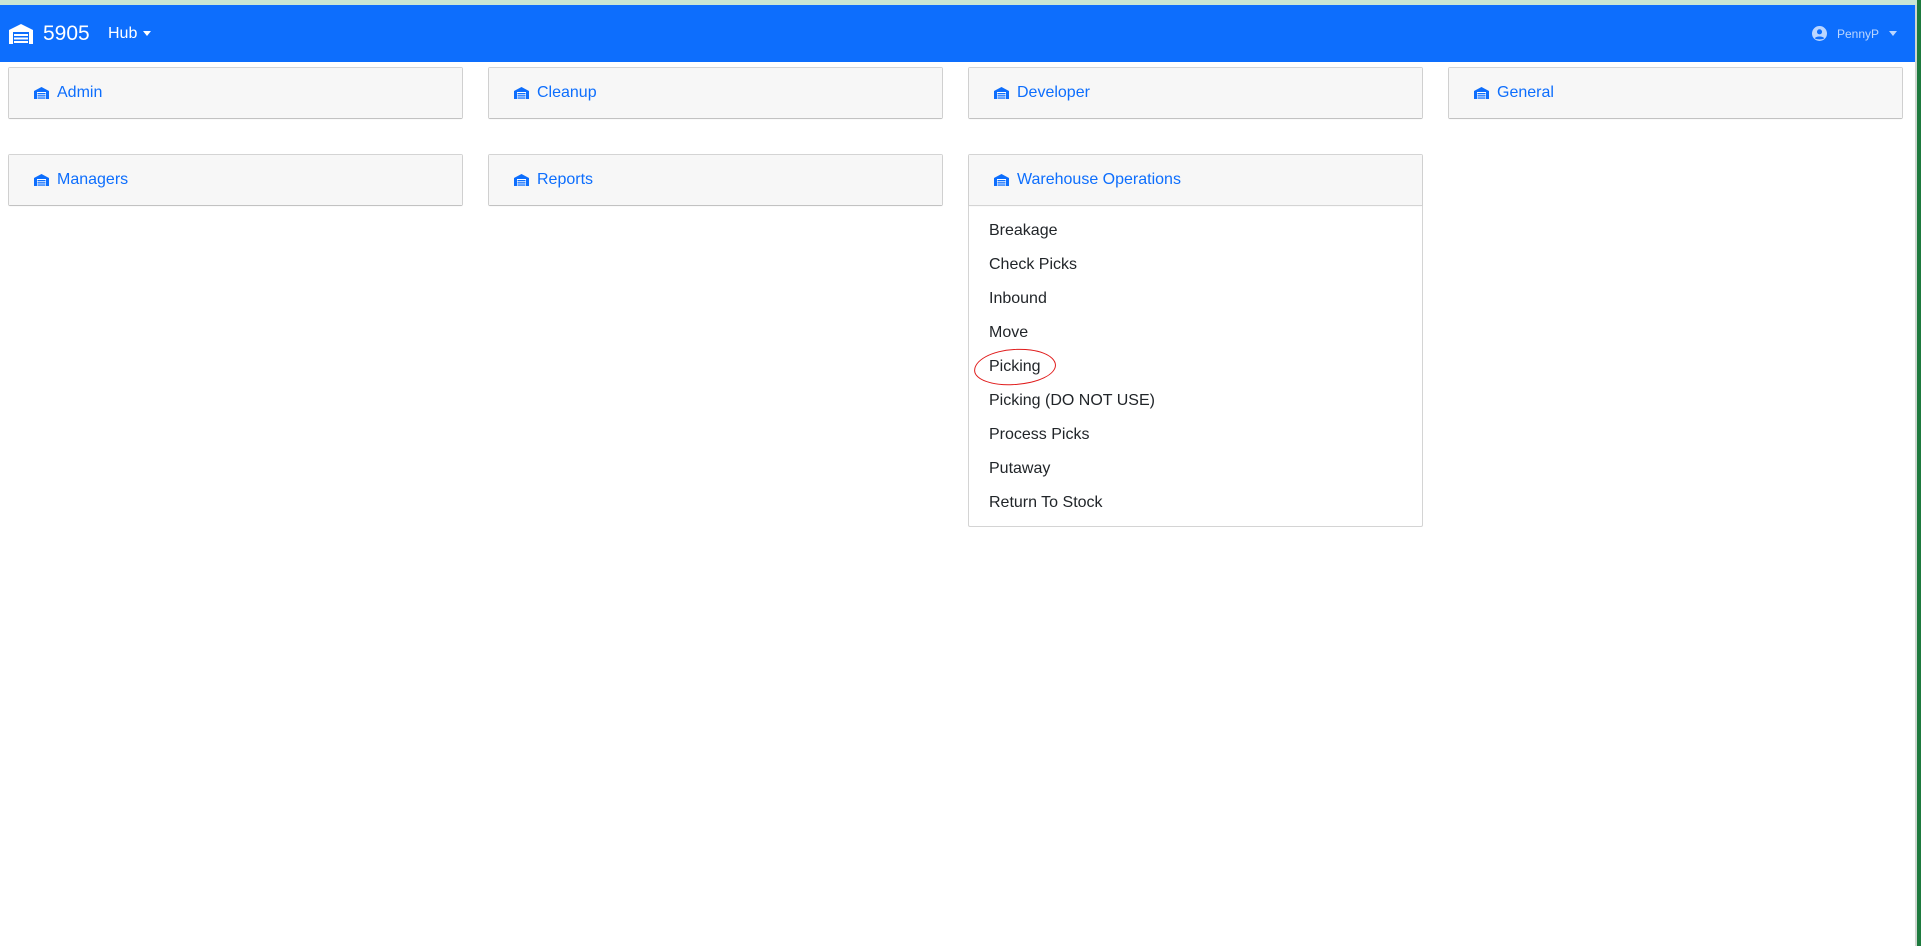 The width and height of the screenshot is (1921, 946). I want to click on top-navbar: 5905 Hub PennyP, so click(957, 33).